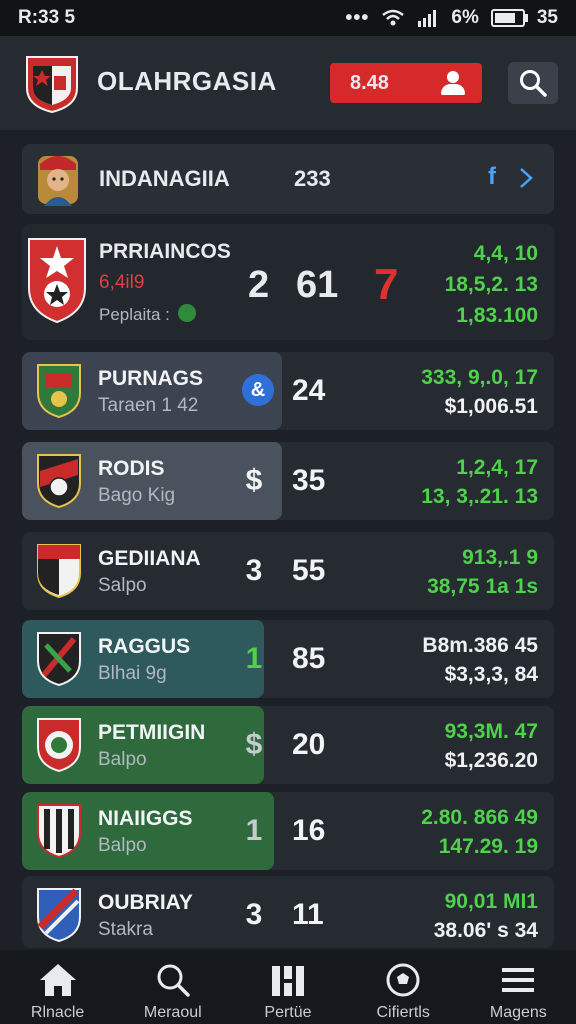 This screenshot has width=576, height=1024. Describe the element at coordinates (491, 675) in the screenshot. I see `row-odds-2: $3,3,3, 84` at that location.